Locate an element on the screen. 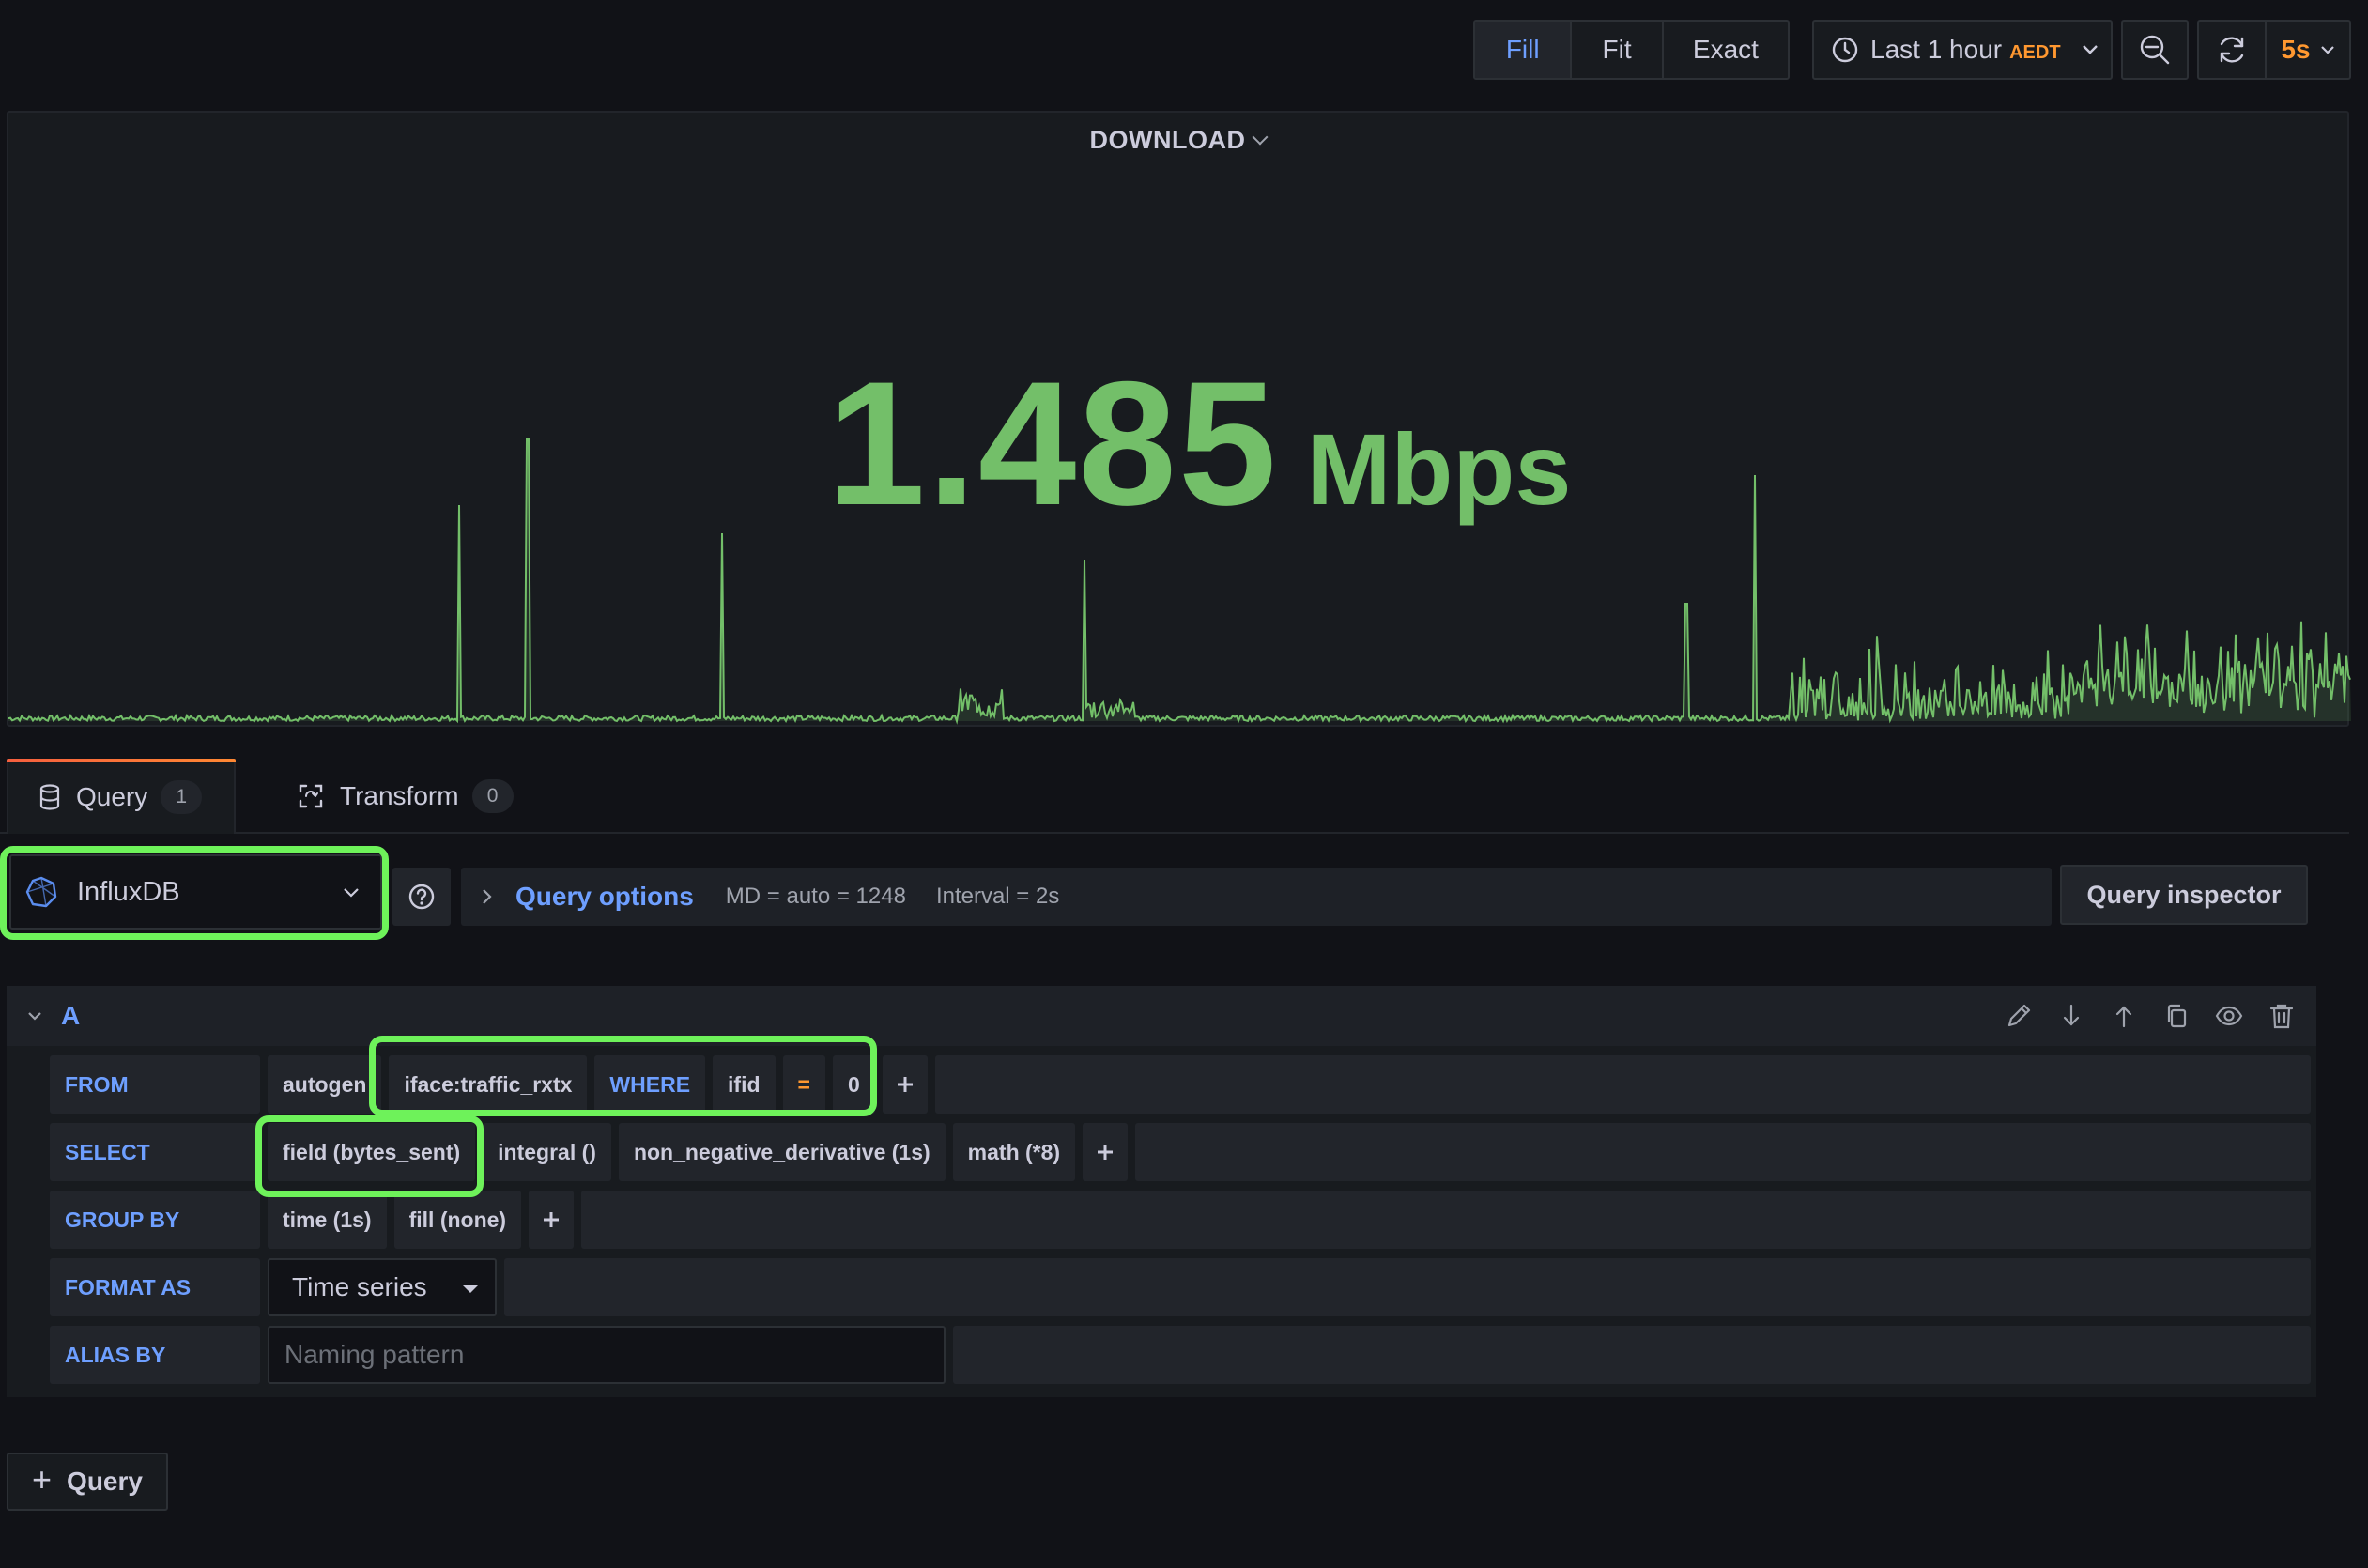 The width and height of the screenshot is (2368, 1568). query-row-header: A is located at coordinates (1161, 1016).